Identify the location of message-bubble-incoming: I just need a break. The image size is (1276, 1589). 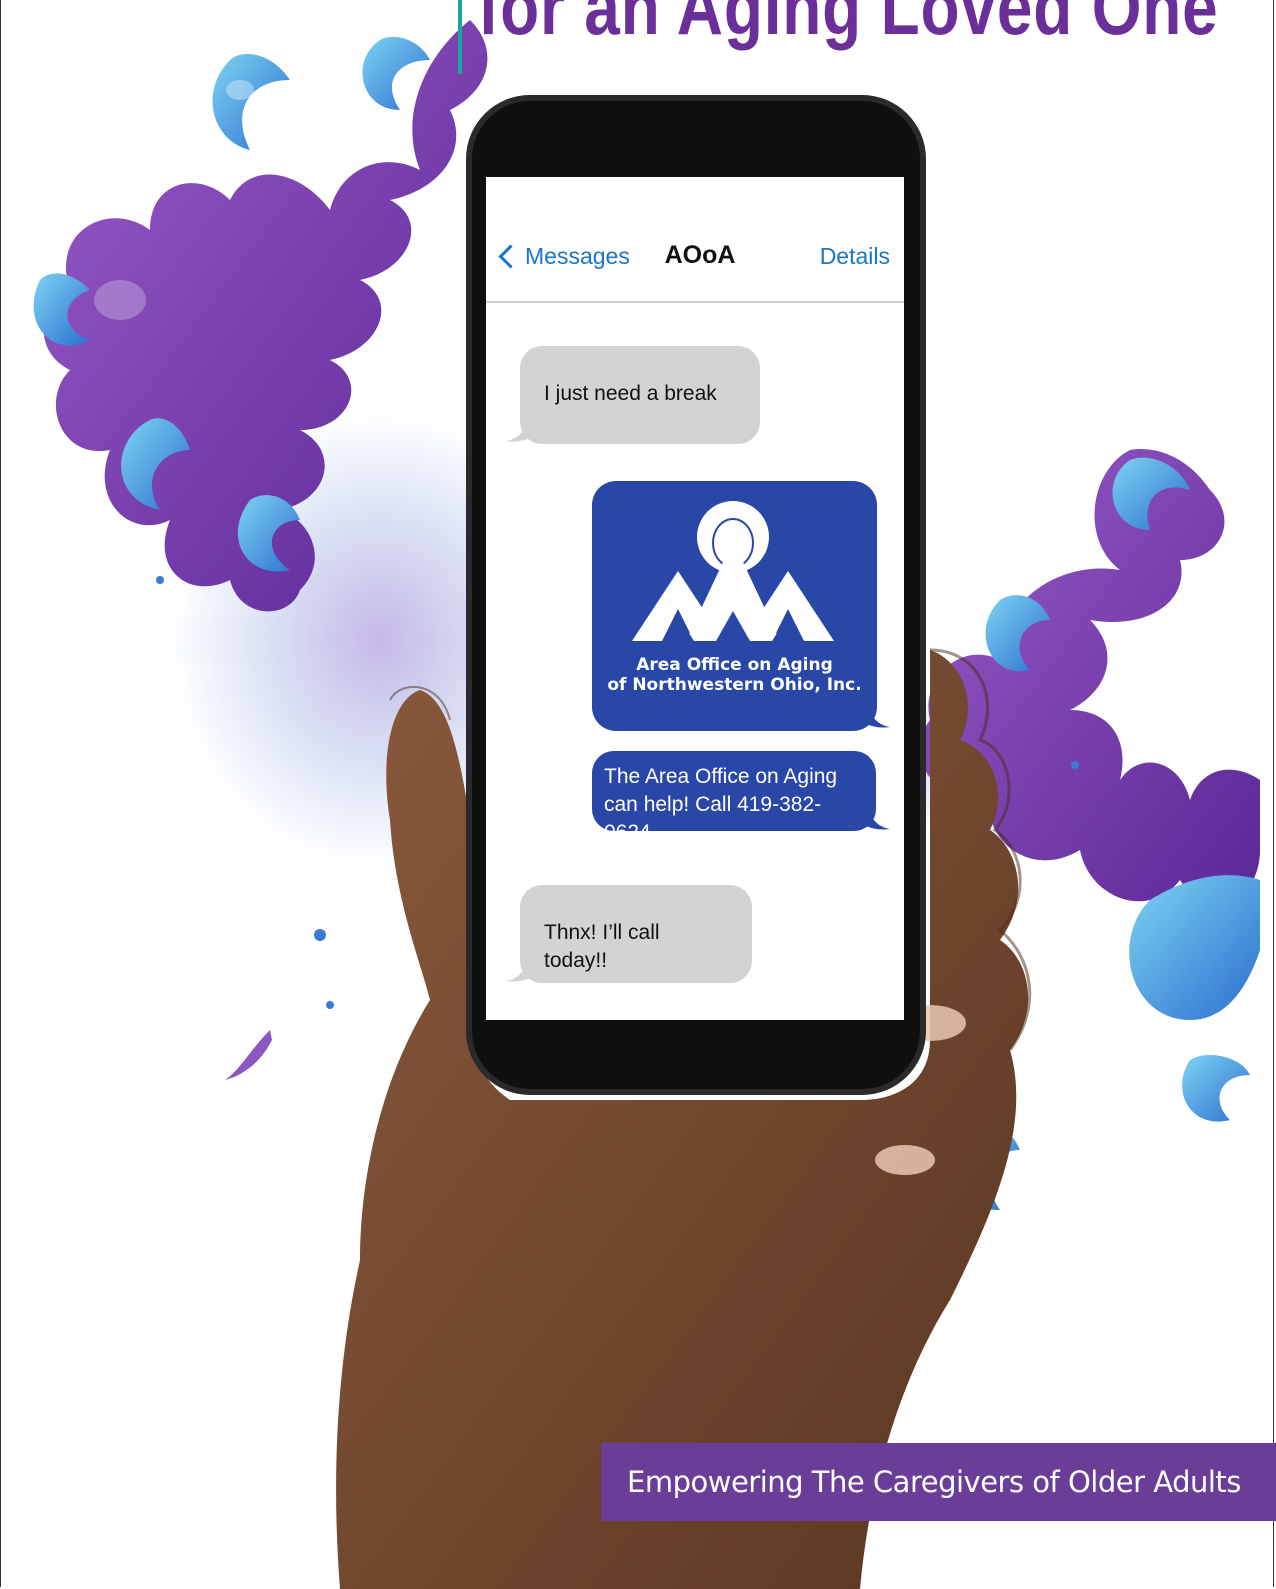
(640, 395).